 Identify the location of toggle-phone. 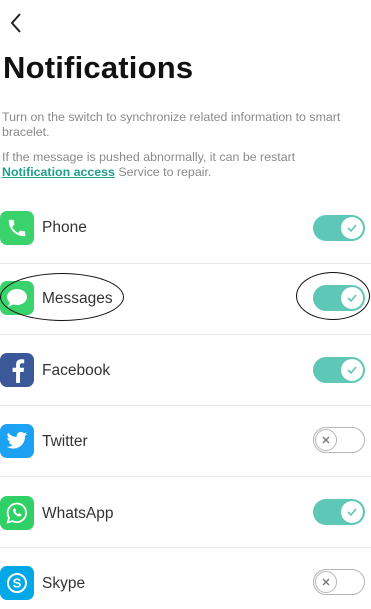
(339, 228).